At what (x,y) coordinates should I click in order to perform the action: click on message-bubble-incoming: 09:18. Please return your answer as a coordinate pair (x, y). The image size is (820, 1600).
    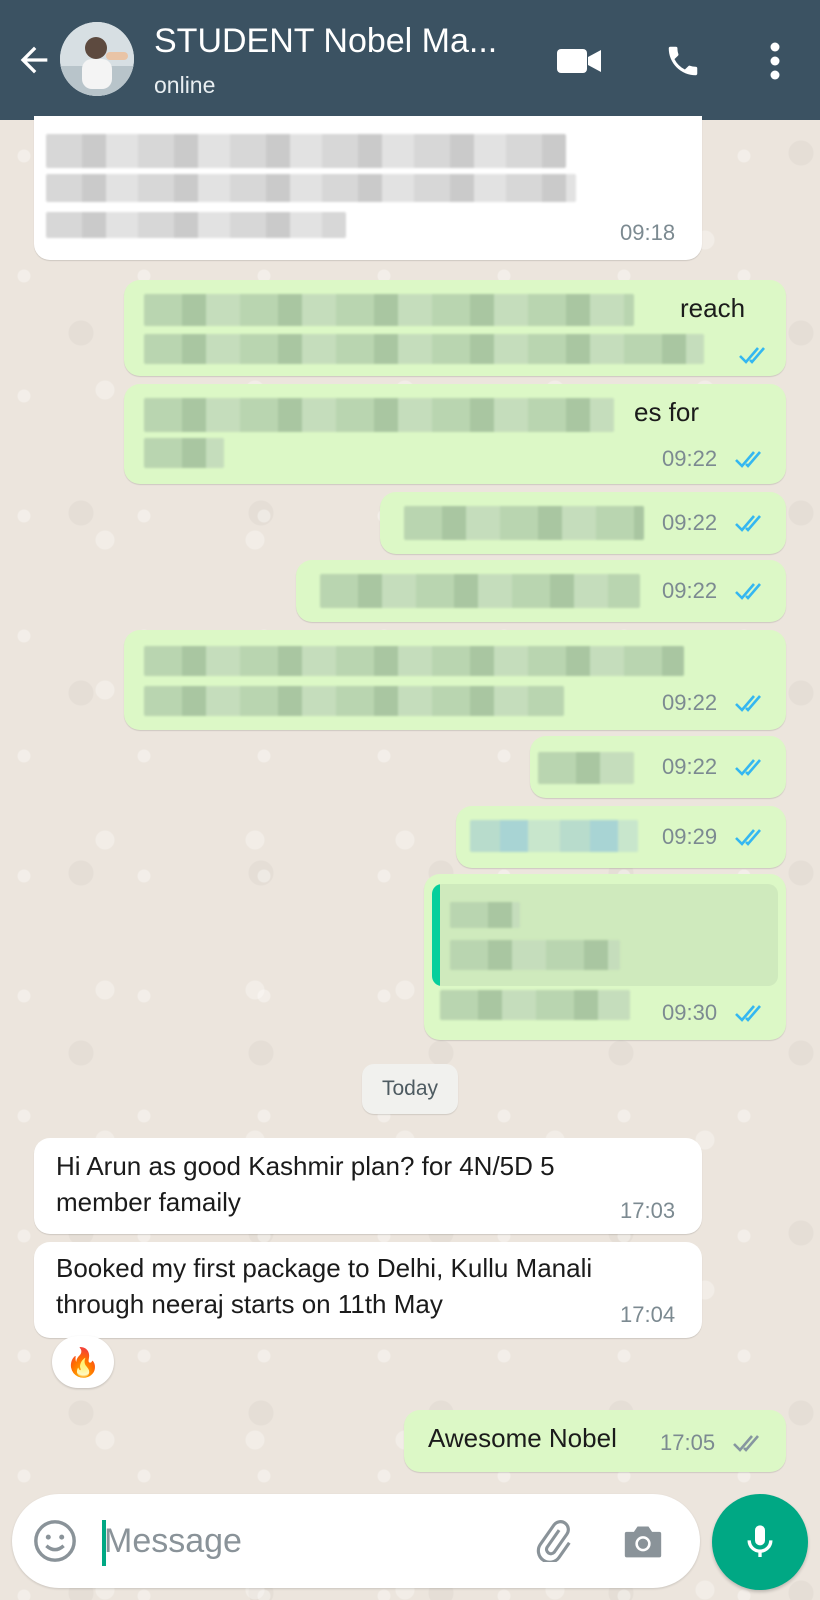
    Looking at the image, I should click on (368, 188).